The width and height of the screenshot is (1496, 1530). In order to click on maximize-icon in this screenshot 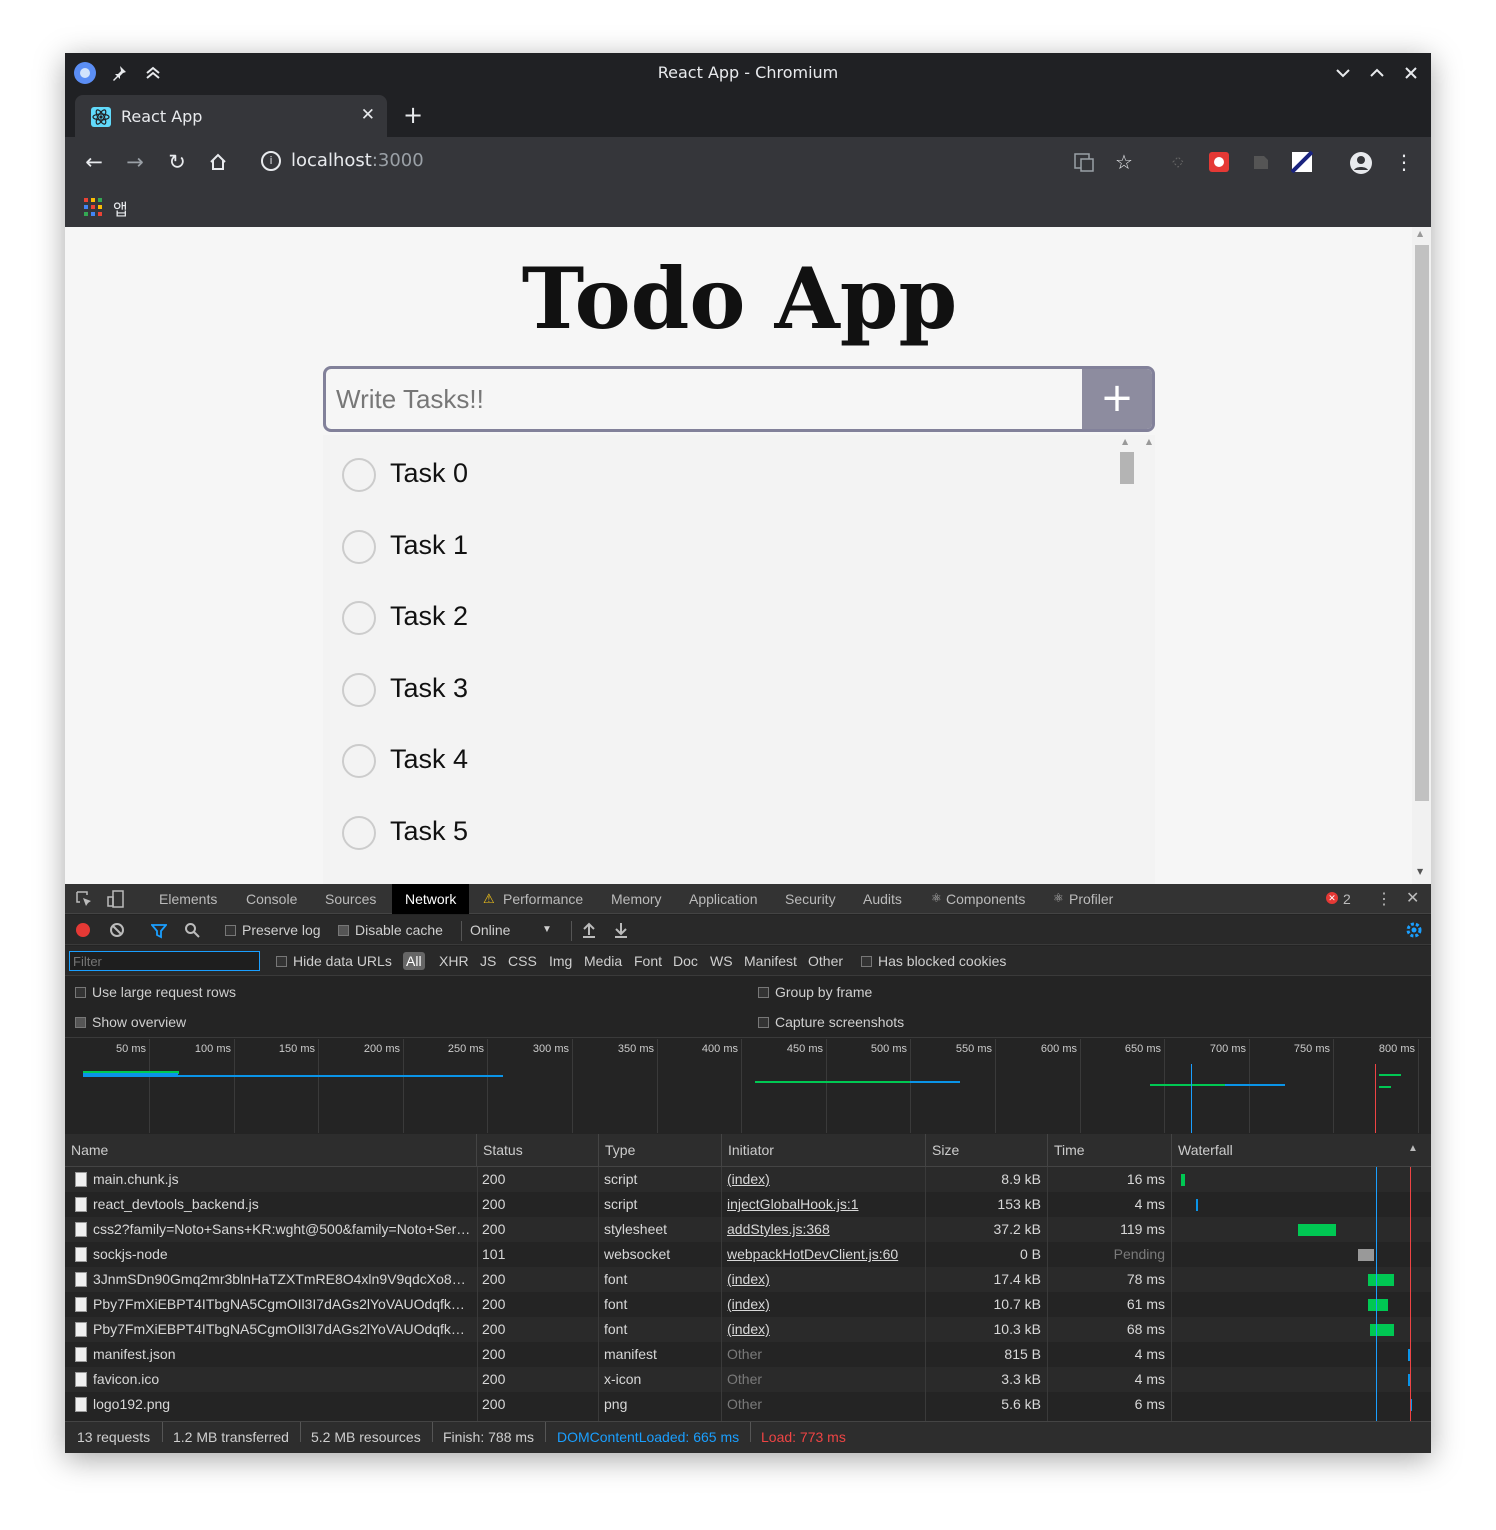, I will do `click(1377, 73)`.